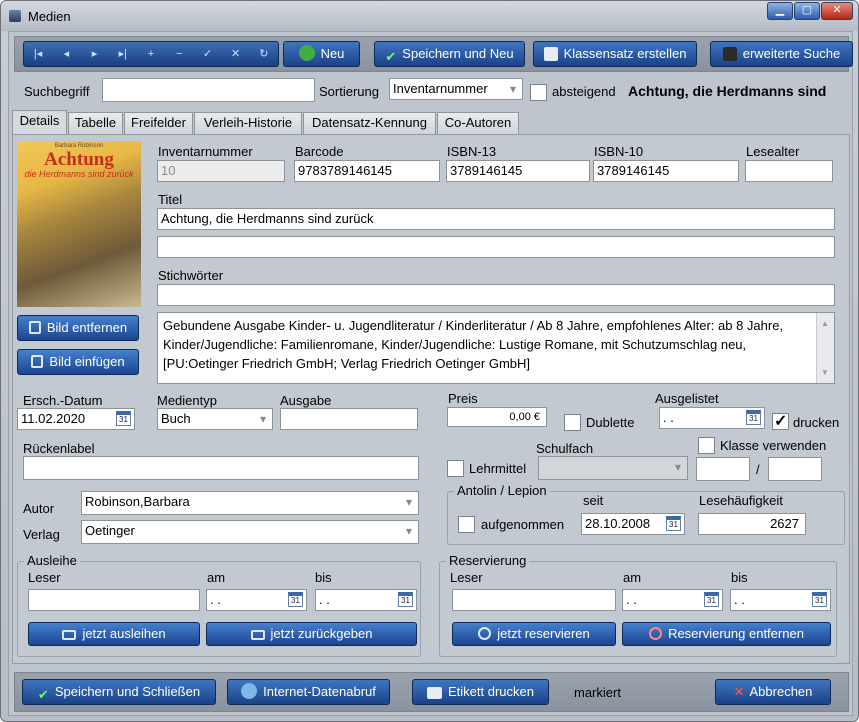 The image size is (859, 722). I want to click on reservation-until-label: bis, so click(739, 577).